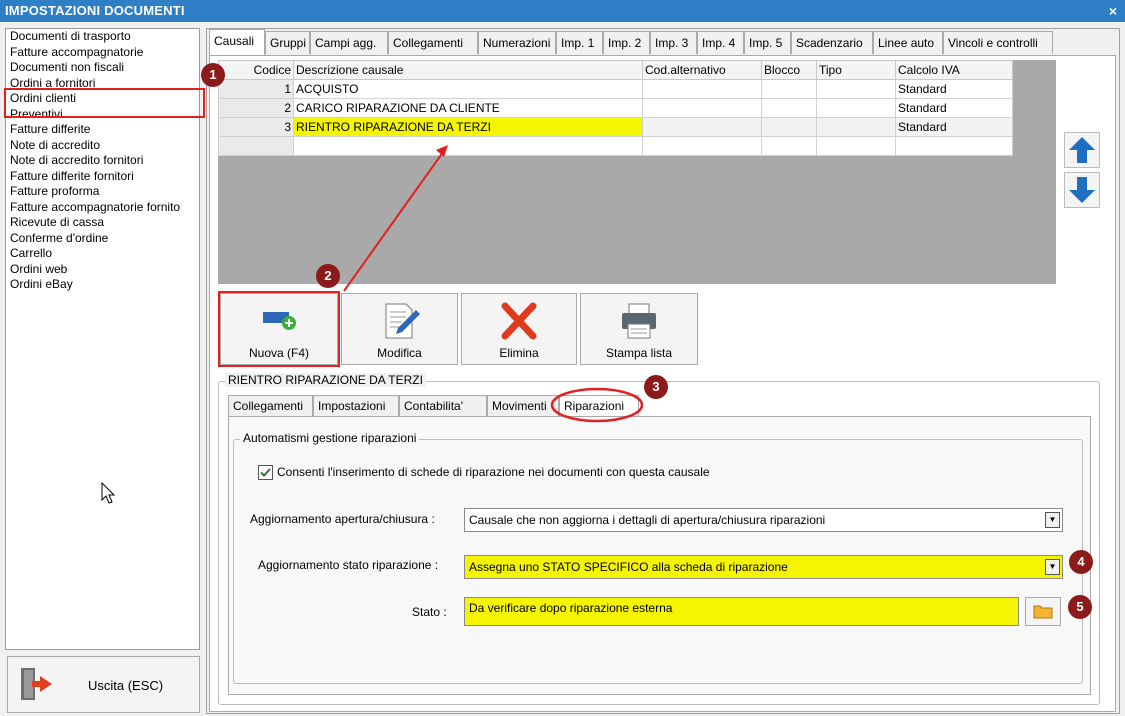 This screenshot has height=716, width=1125. I want to click on document-type-item: Note di accredito fornitori, so click(102, 161).